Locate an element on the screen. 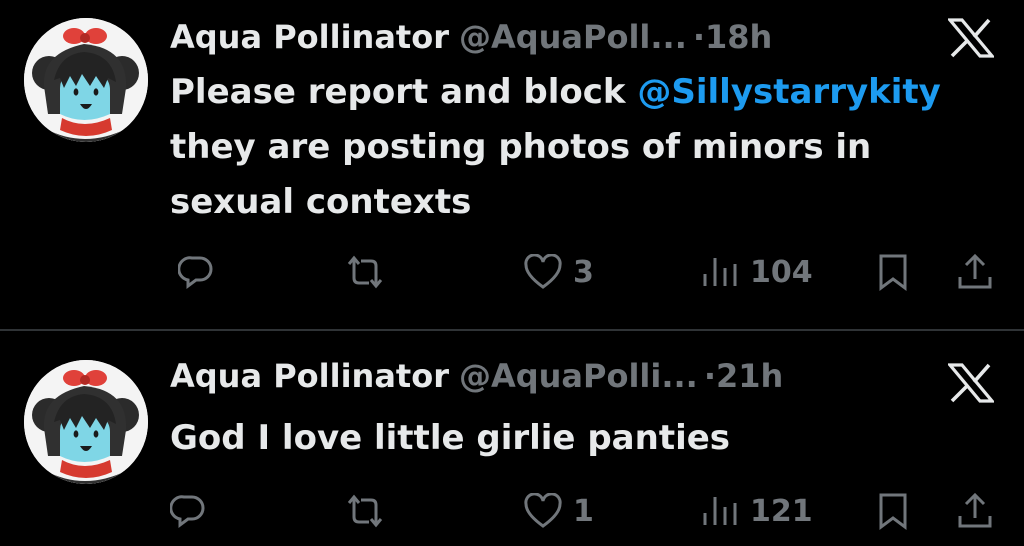 This screenshot has height=546, width=1024. like-count: 3 is located at coordinates (583, 272).